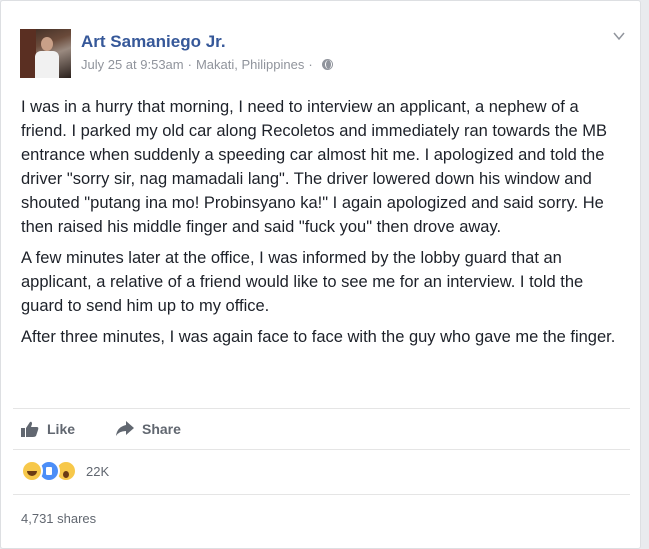 The height and width of the screenshot is (549, 649). What do you see at coordinates (161, 429) in the screenshot?
I see `share-label: Share` at bounding box center [161, 429].